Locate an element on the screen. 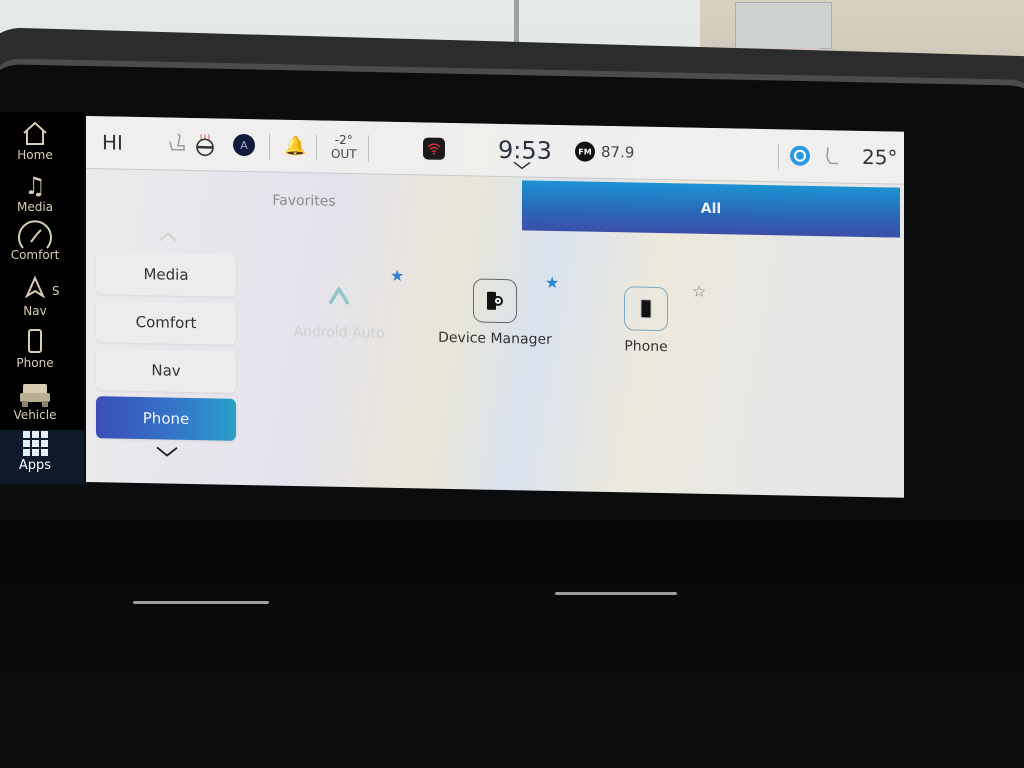  rail-label: Comfort is located at coordinates (35, 255).